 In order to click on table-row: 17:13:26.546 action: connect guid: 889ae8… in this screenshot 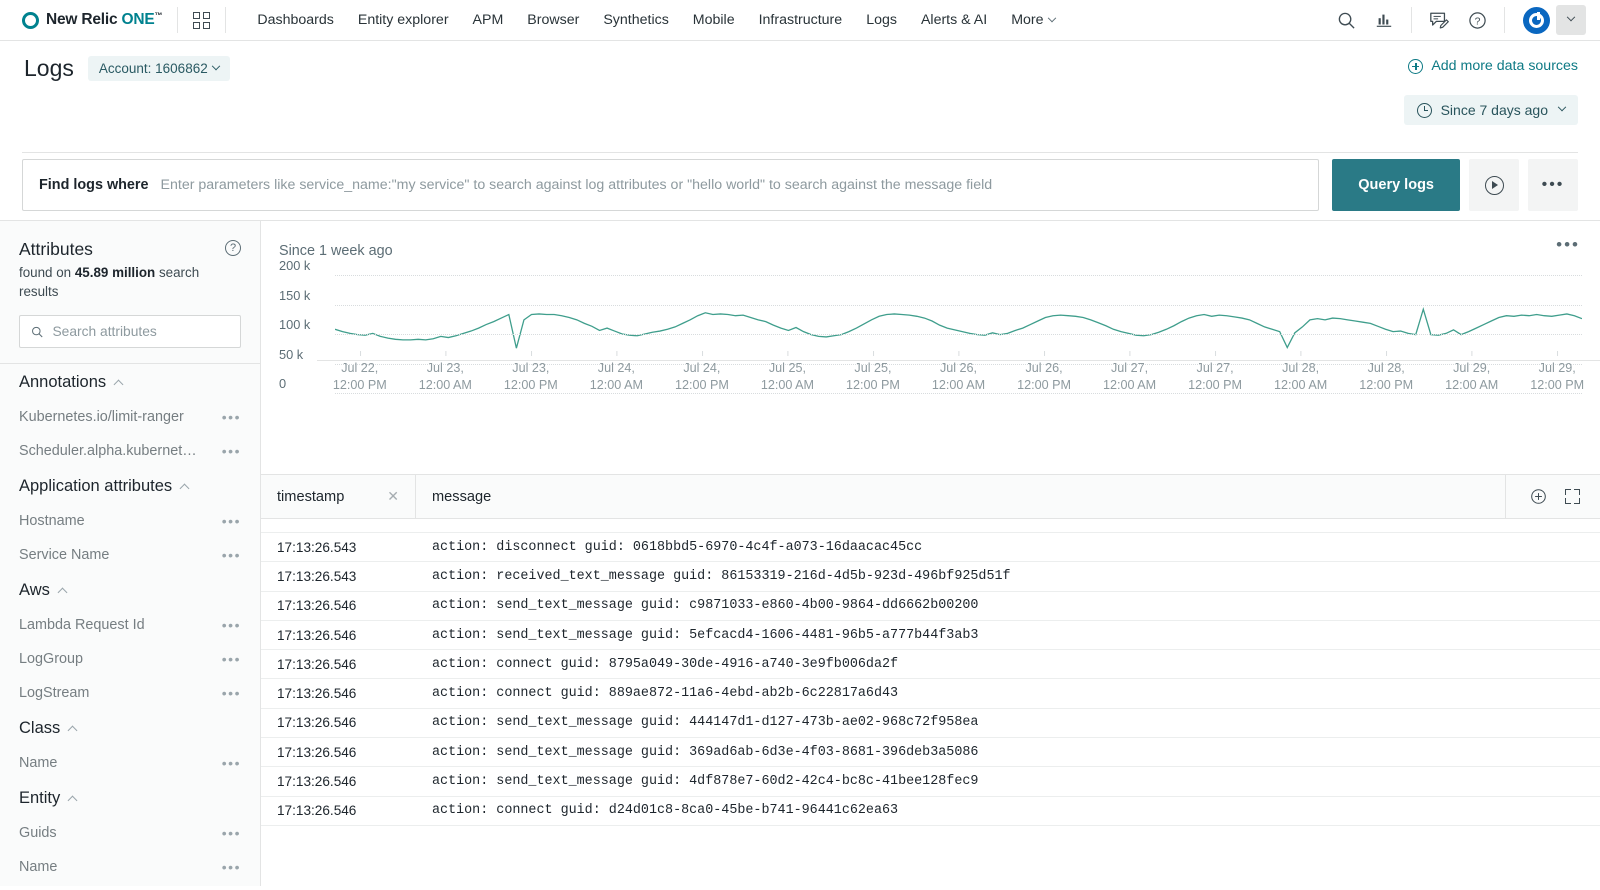, I will do `click(930, 694)`.